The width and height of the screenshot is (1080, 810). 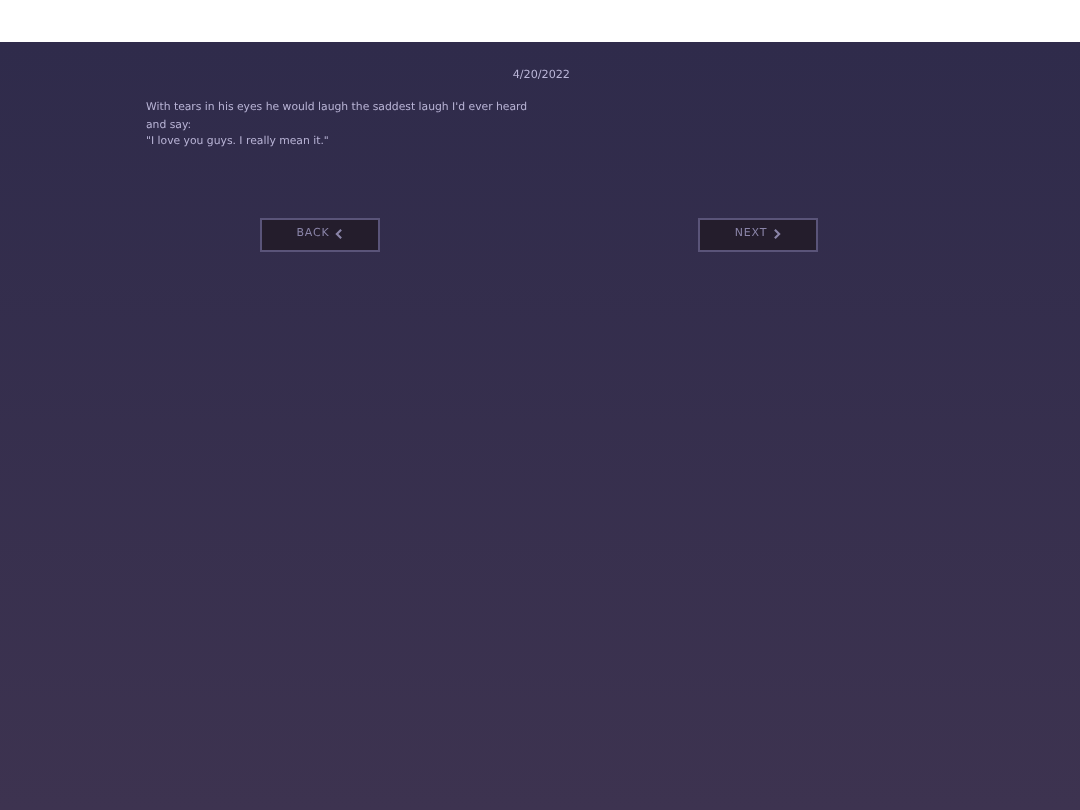 What do you see at coordinates (338, 234) in the screenshot?
I see `chevron-left-icon` at bounding box center [338, 234].